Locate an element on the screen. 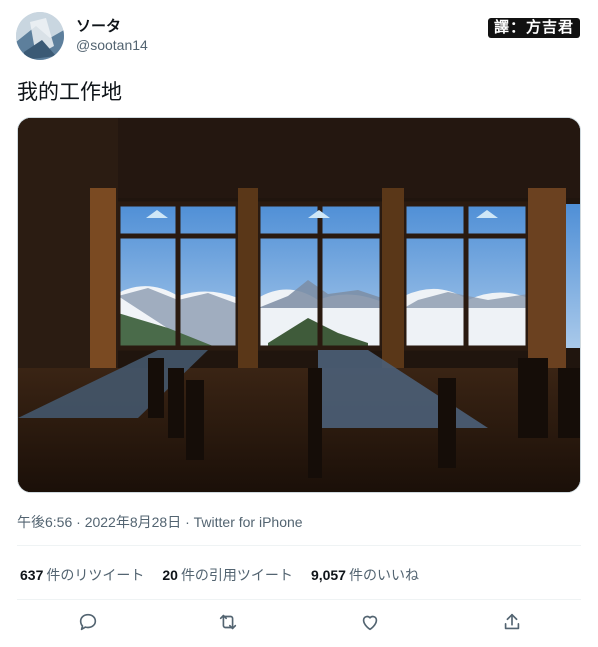 The height and width of the screenshot is (647, 598). share-button is located at coordinates (513, 623).